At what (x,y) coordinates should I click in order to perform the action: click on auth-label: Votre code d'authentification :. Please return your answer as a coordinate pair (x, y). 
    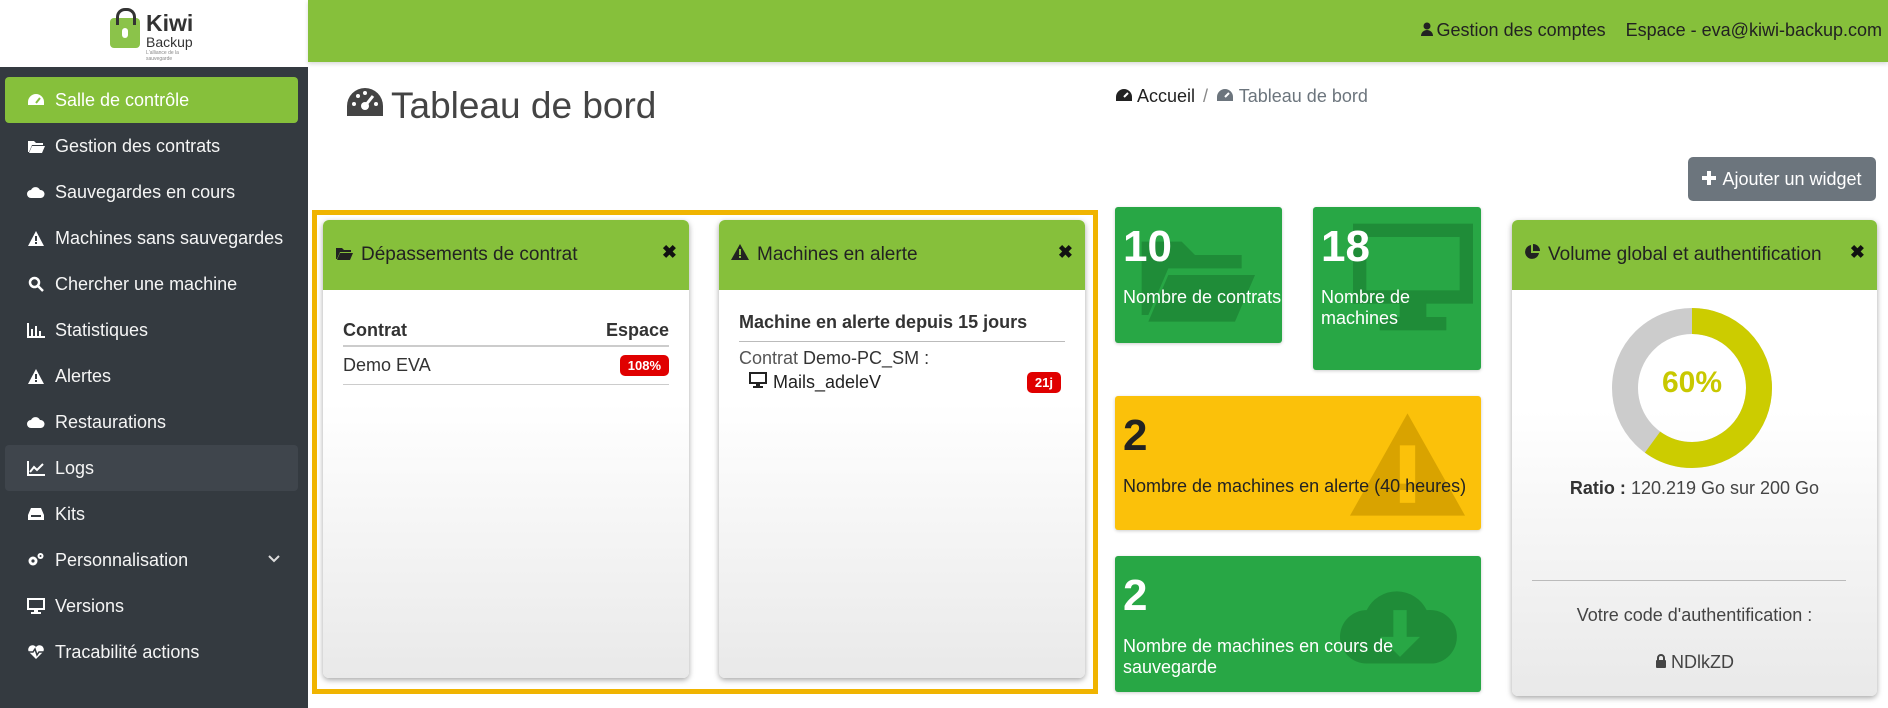
    Looking at the image, I should click on (1694, 615).